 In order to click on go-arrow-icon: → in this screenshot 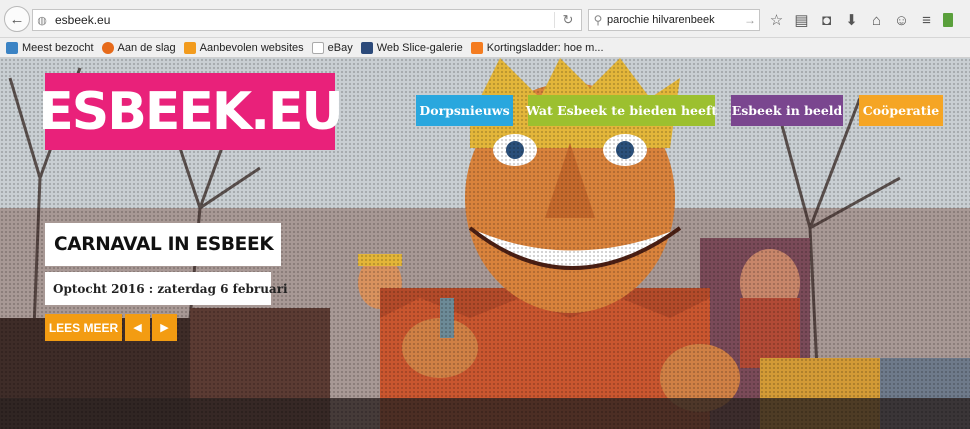, I will do `click(750, 20)`.